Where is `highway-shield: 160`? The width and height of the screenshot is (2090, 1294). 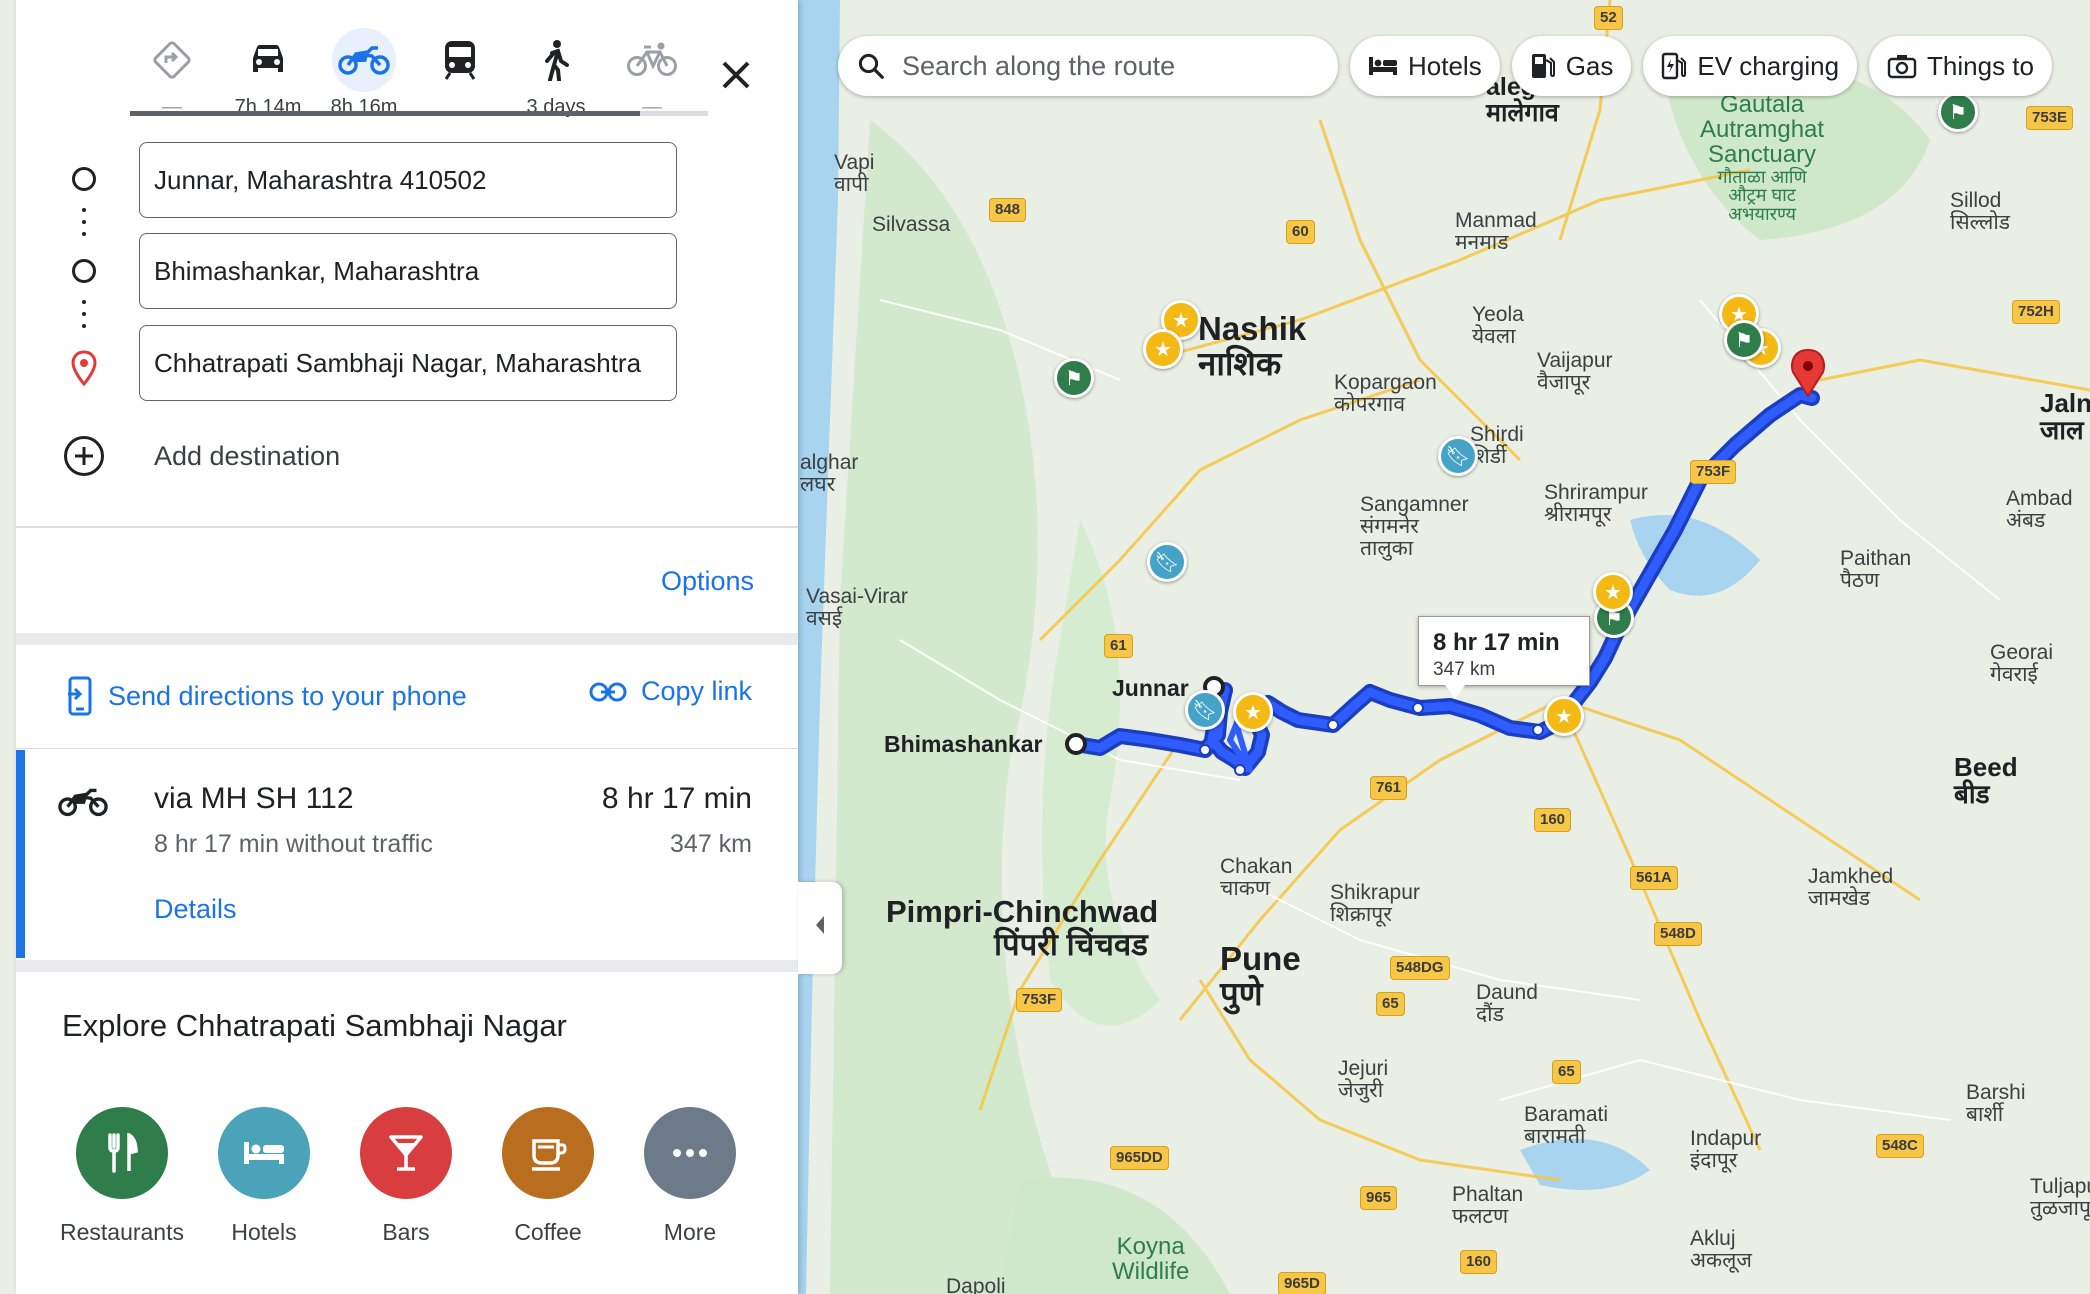 highway-shield: 160 is located at coordinates (1553, 820).